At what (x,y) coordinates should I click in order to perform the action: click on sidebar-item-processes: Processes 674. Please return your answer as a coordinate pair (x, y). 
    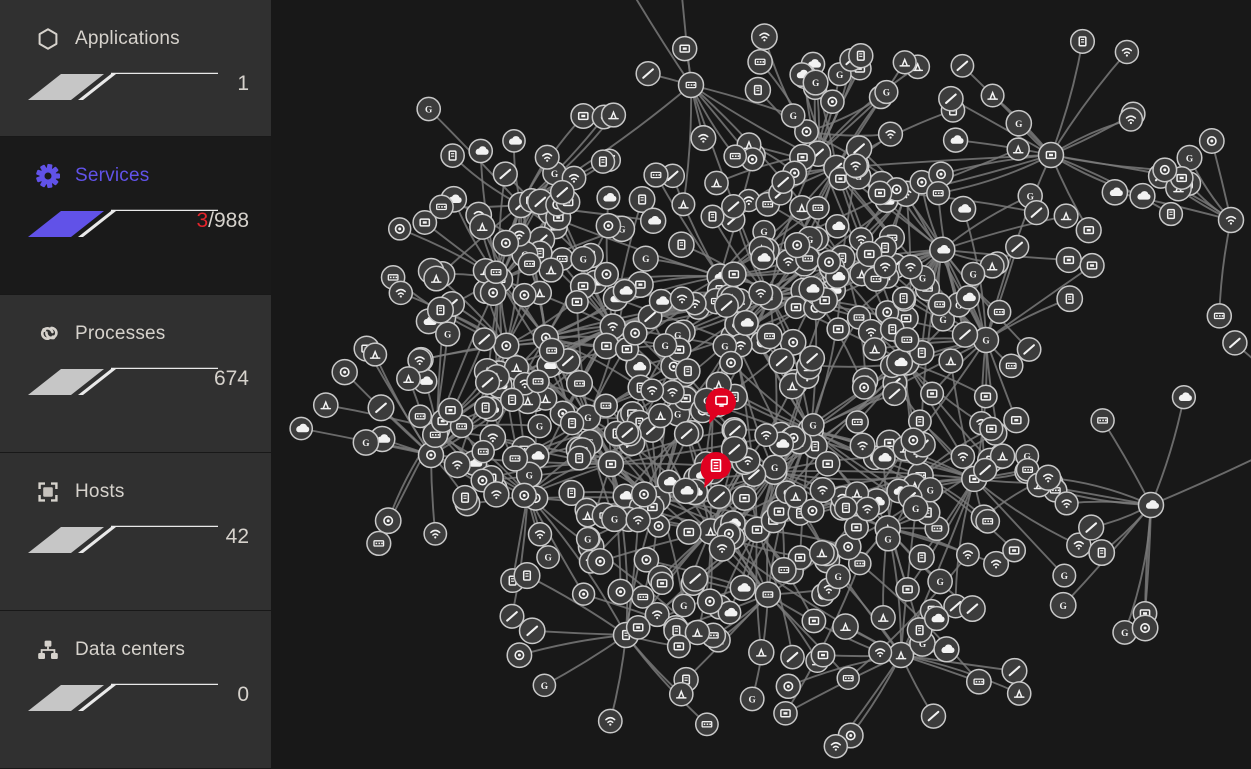
    Looking at the image, I should click on (135, 374).